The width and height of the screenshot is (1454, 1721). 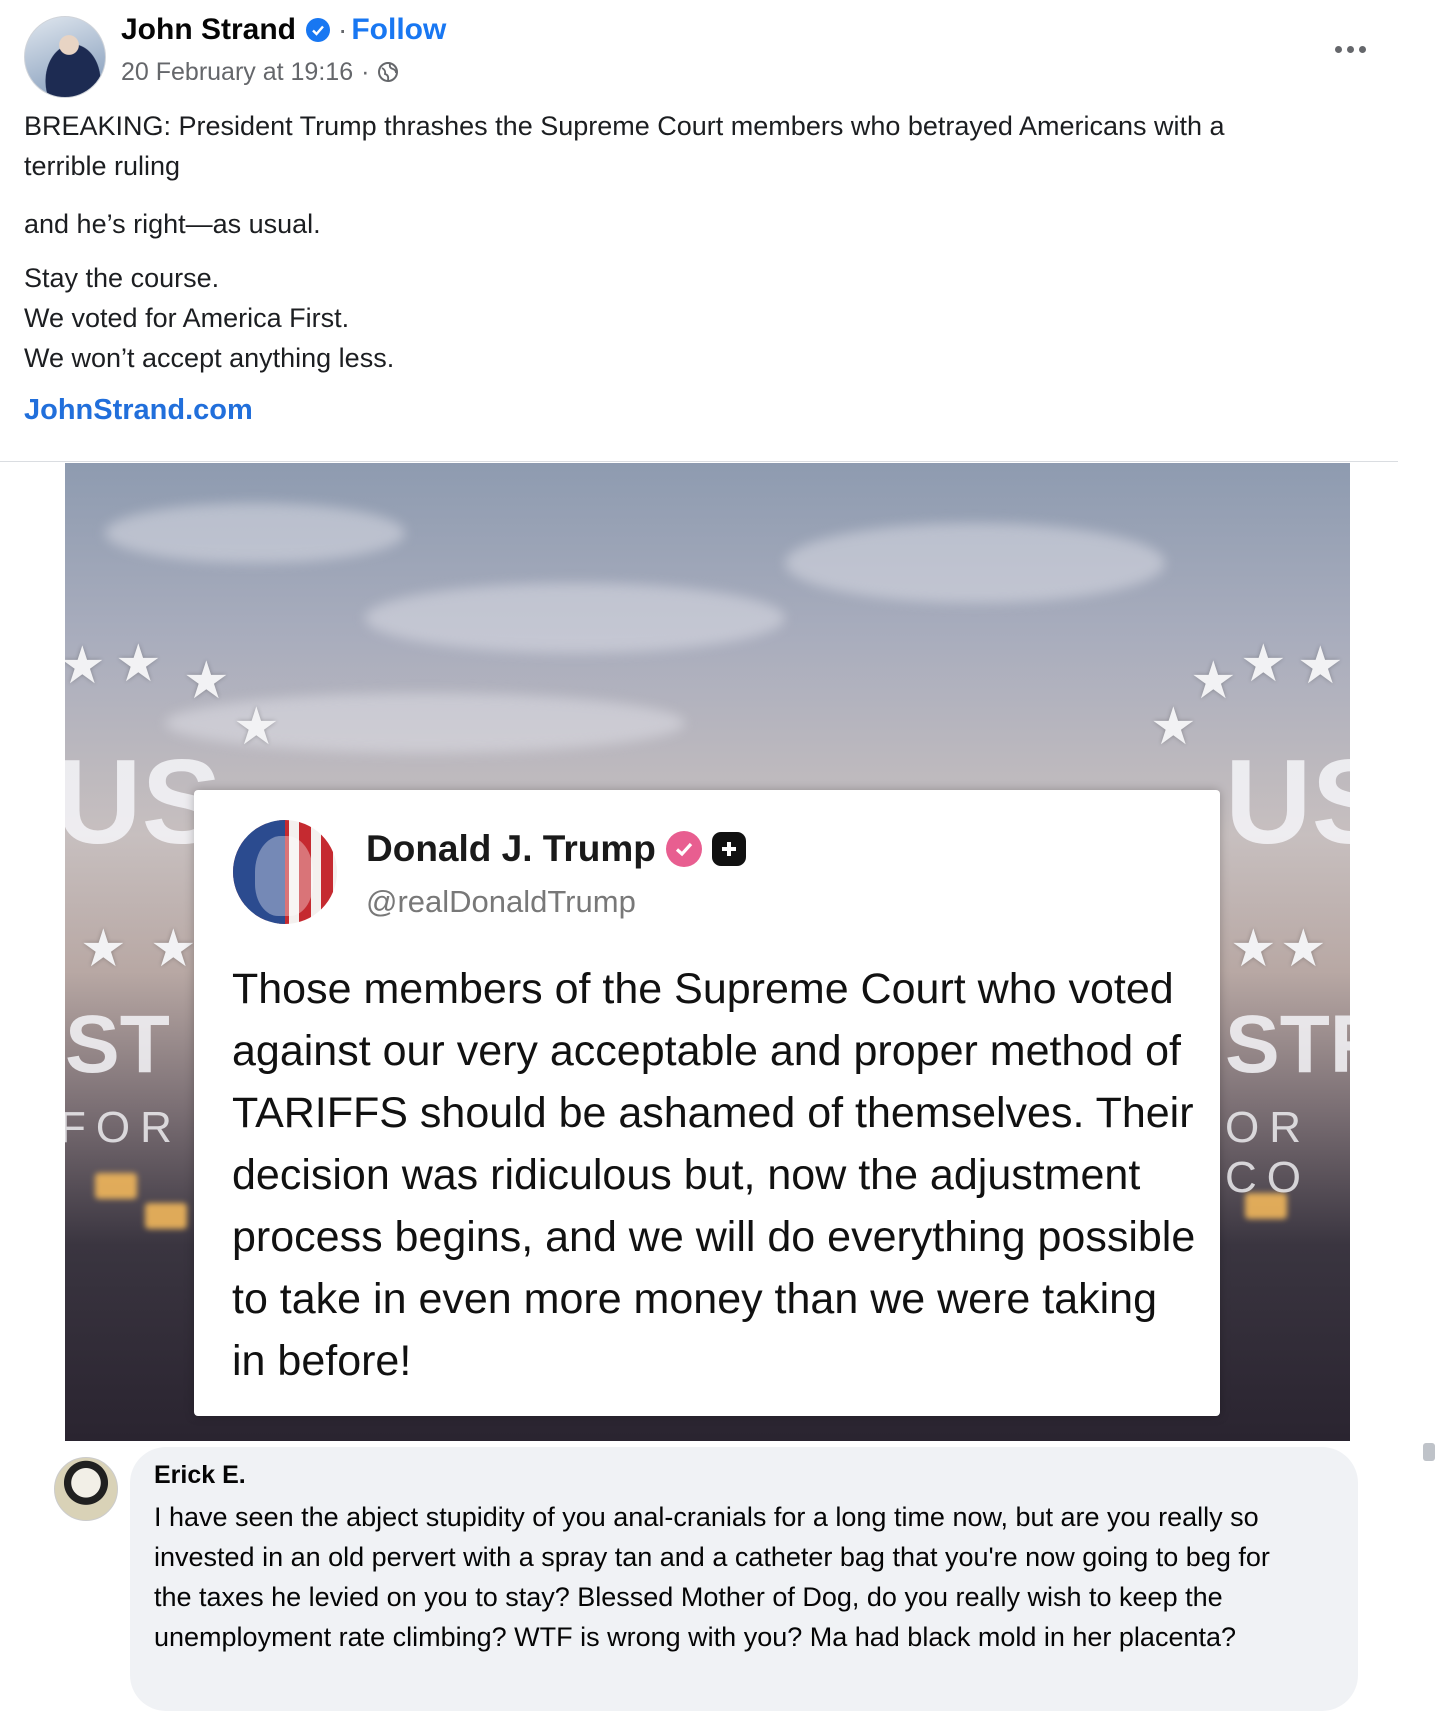 What do you see at coordinates (699, 461) in the screenshot?
I see `divider` at bounding box center [699, 461].